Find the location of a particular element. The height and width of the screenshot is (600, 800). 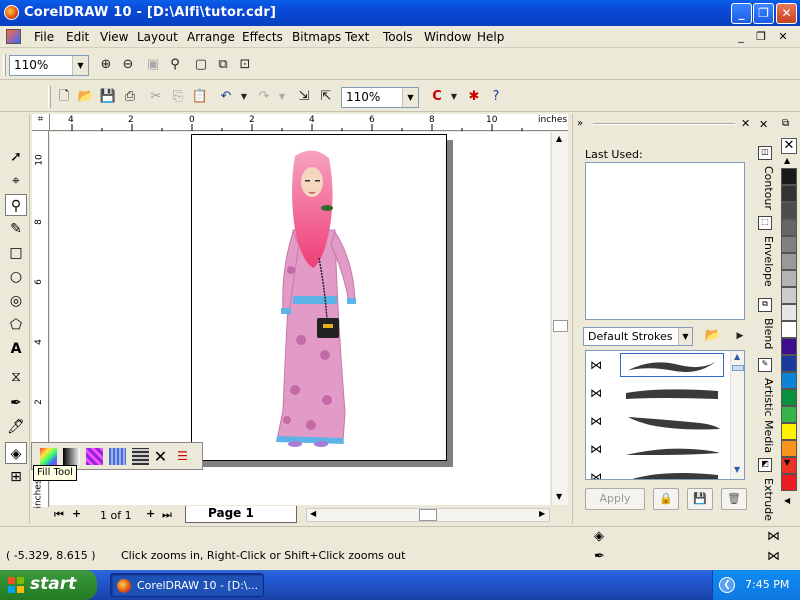

menu-text: Text is located at coordinates (357, 37).